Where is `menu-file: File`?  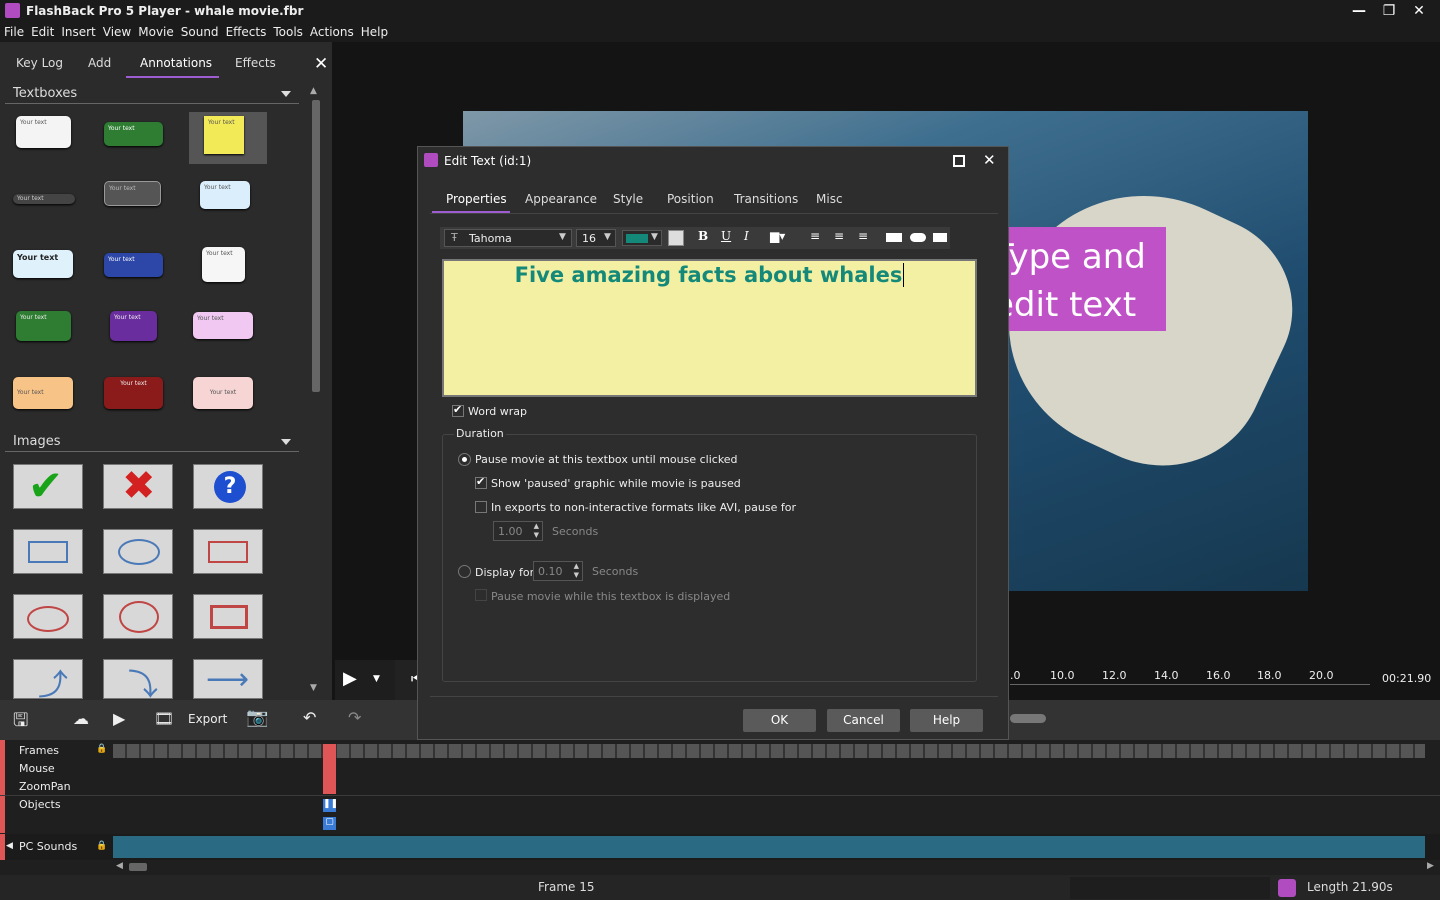 menu-file: File is located at coordinates (13, 30).